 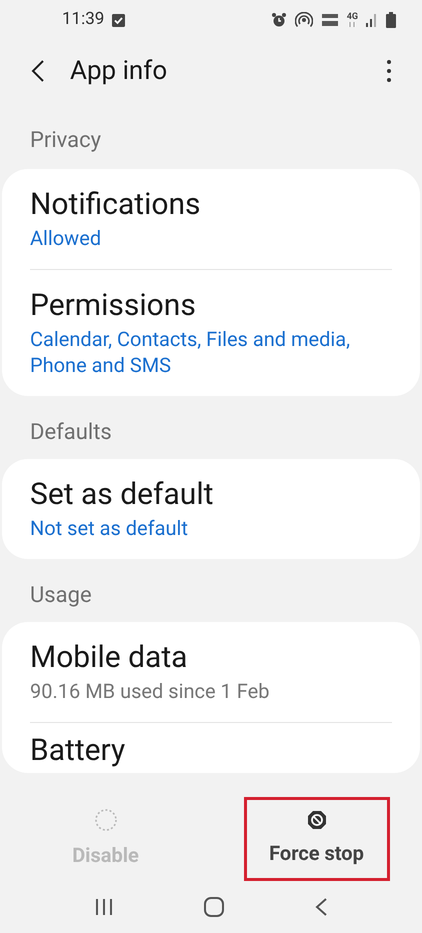 What do you see at coordinates (104, 907) in the screenshot?
I see `recent-apps-icon` at bounding box center [104, 907].